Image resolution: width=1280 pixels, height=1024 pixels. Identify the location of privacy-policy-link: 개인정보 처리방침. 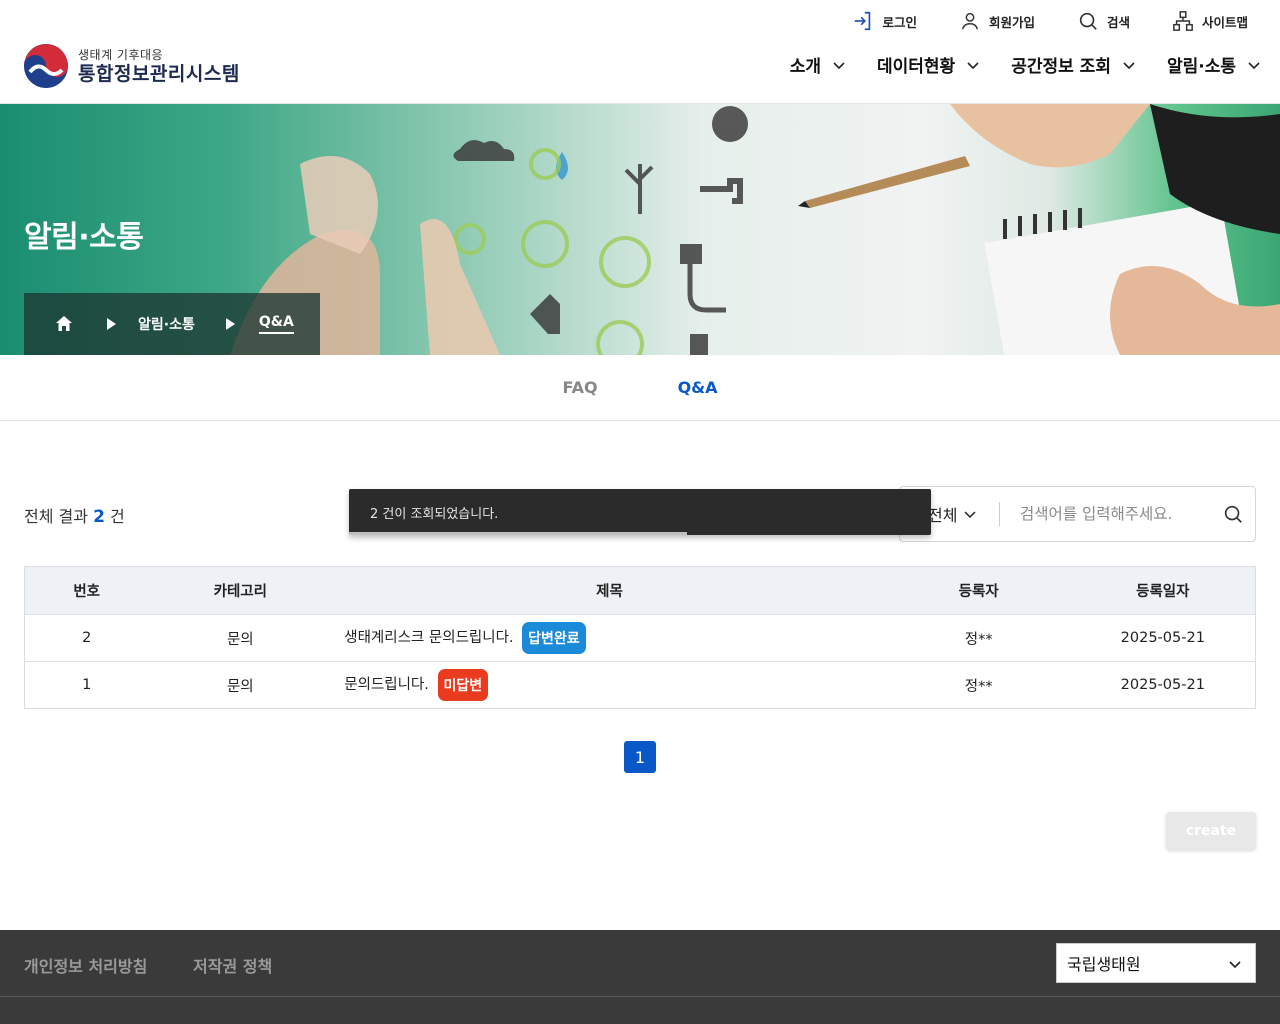
(85, 965).